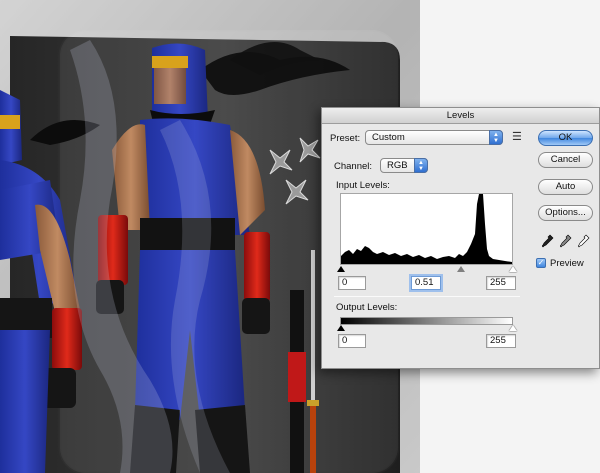 The image size is (600, 473). Describe the element at coordinates (367, 307) in the screenshot. I see `output-levels-label: Output Levels:` at that location.